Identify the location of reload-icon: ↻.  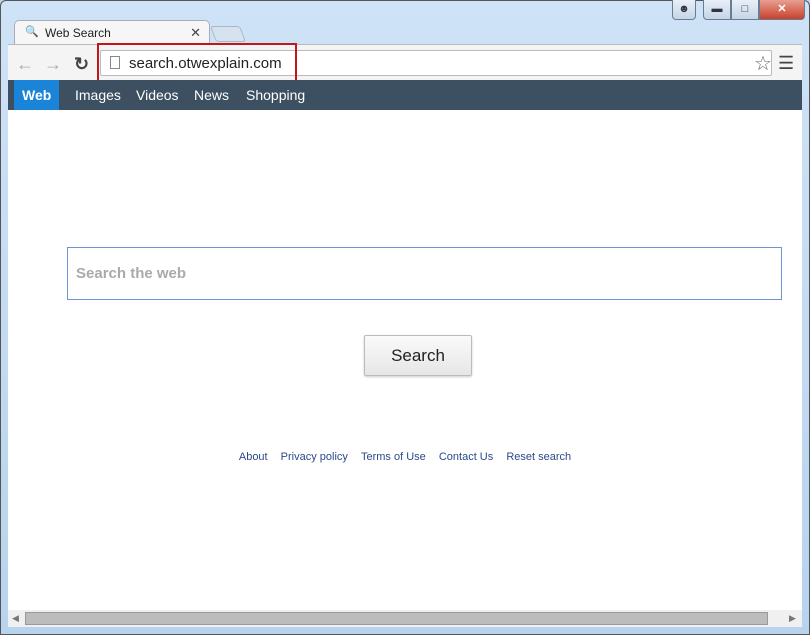
(81, 64).